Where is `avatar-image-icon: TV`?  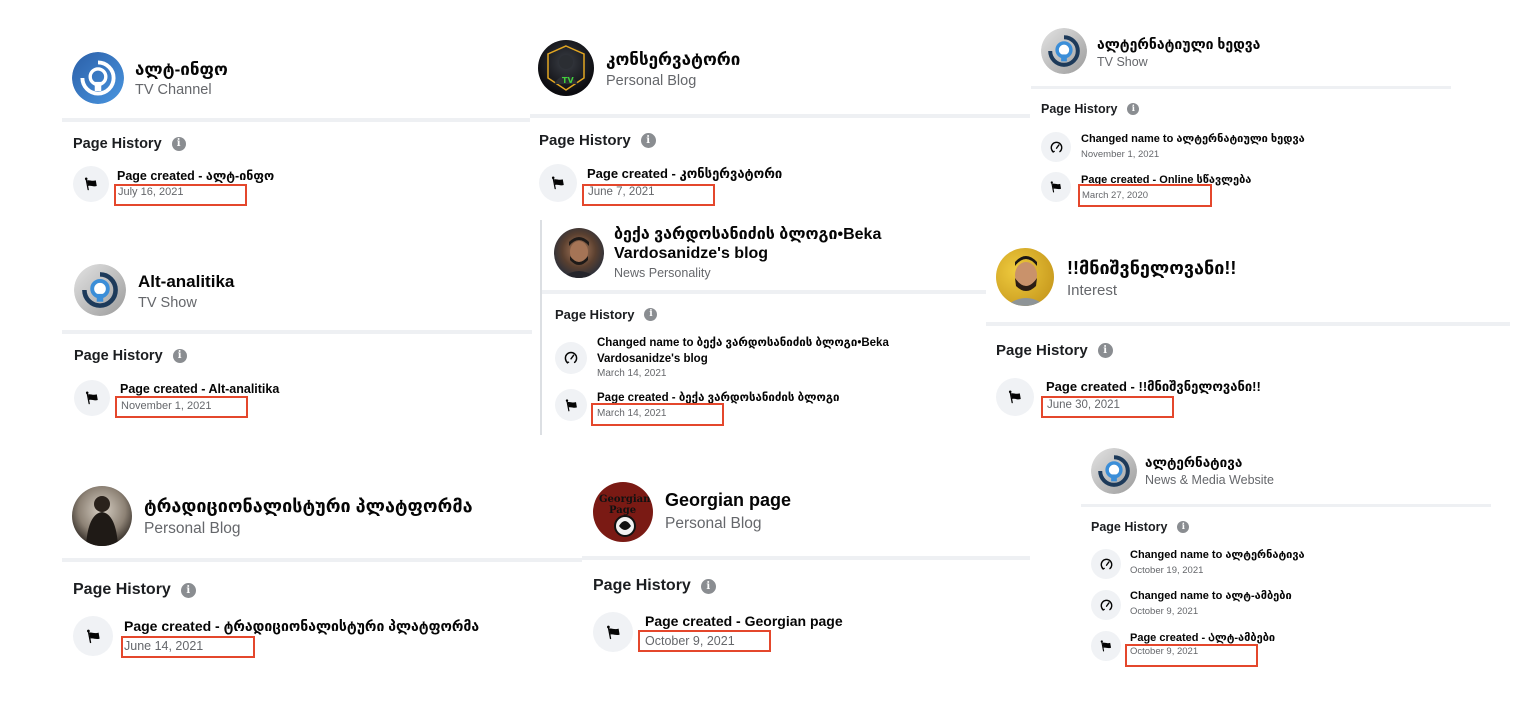
avatar-image-icon: TV is located at coordinates (566, 68).